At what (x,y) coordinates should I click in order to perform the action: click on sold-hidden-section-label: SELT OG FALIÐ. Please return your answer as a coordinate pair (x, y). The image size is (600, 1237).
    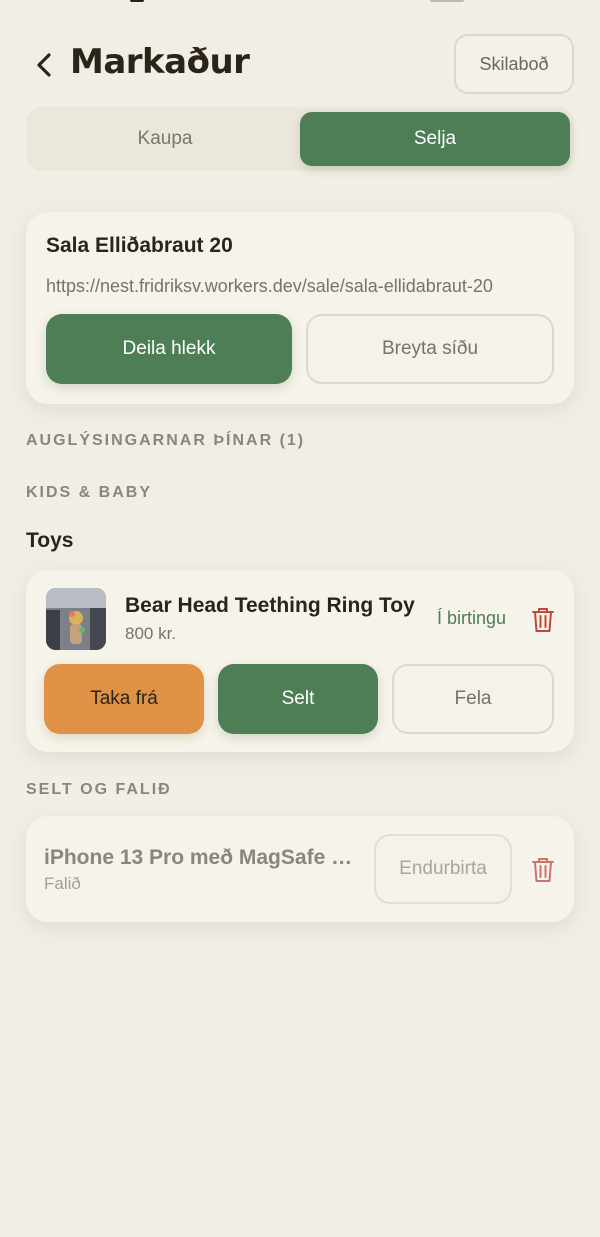
    Looking at the image, I should click on (99, 789).